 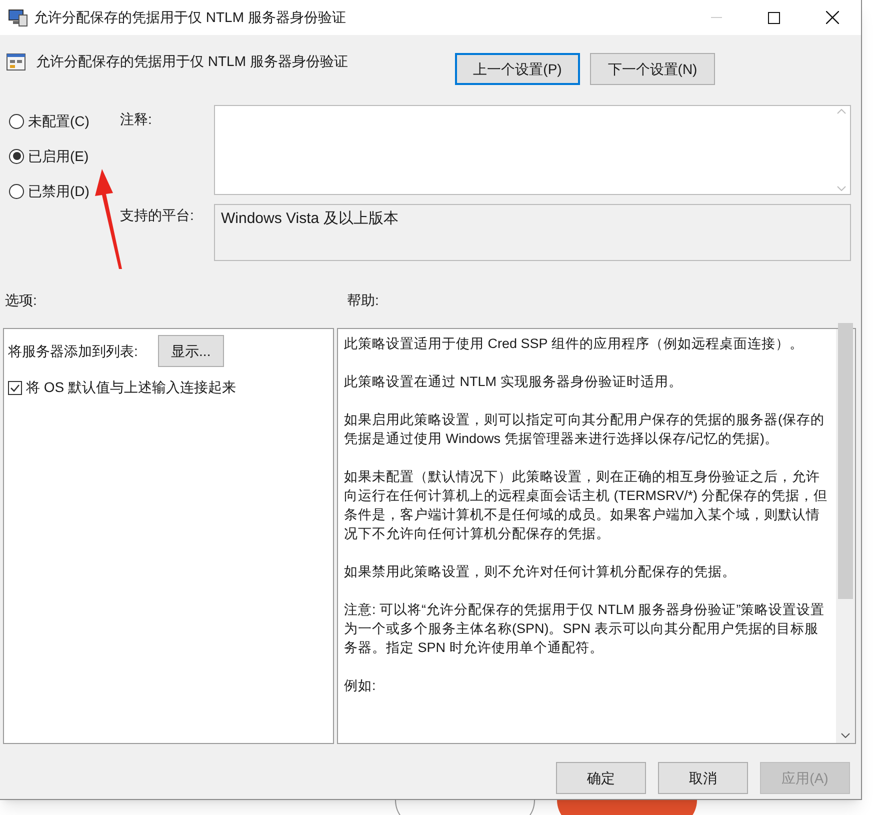 What do you see at coordinates (716, 17) in the screenshot?
I see `minimize-icon` at bounding box center [716, 17].